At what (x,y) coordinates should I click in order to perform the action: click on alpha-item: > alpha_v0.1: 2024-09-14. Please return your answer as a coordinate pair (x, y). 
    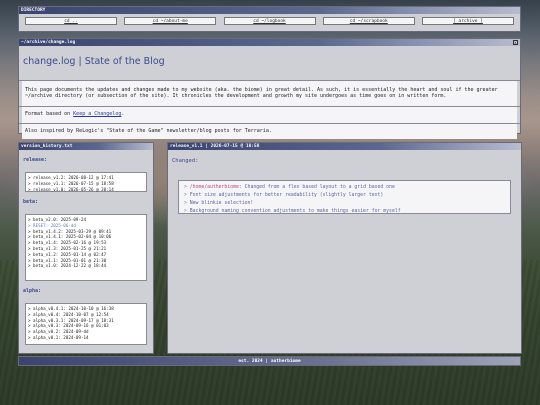
    Looking at the image, I should click on (86, 338).